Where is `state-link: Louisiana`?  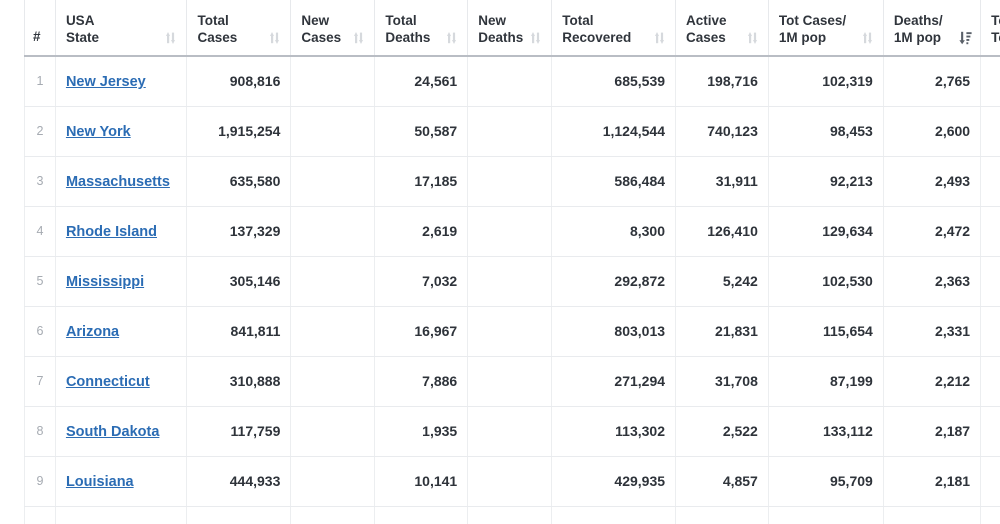 state-link: Louisiana is located at coordinates (100, 482).